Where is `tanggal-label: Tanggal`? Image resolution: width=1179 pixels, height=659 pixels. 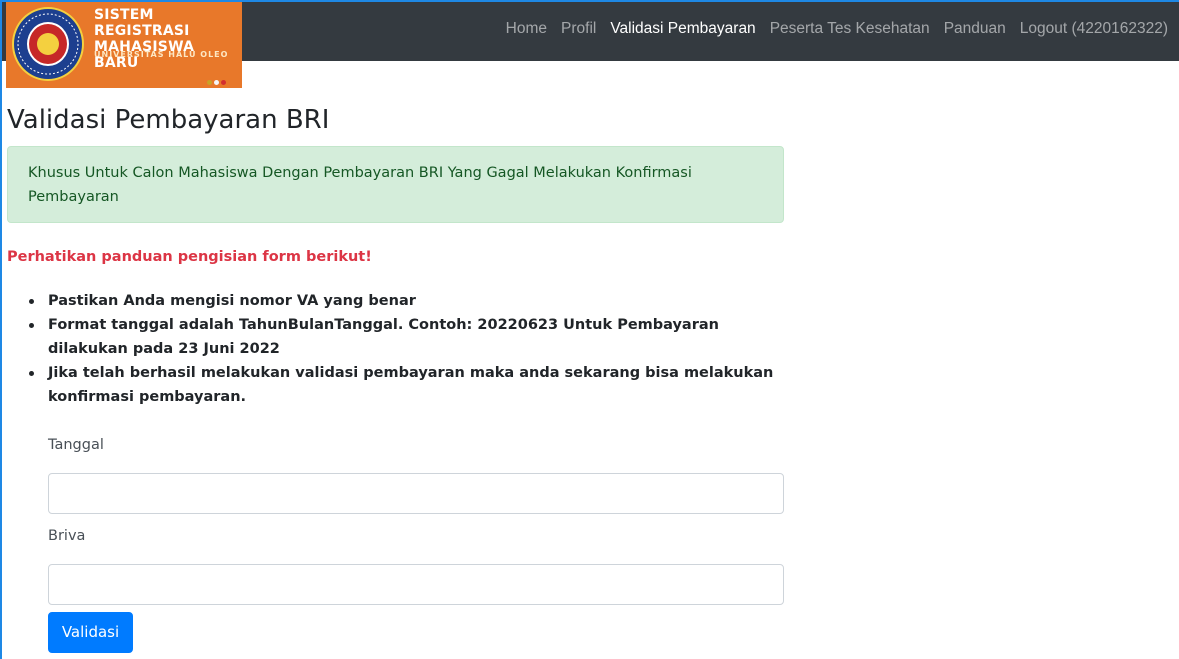
tanggal-label: Tanggal is located at coordinates (76, 445).